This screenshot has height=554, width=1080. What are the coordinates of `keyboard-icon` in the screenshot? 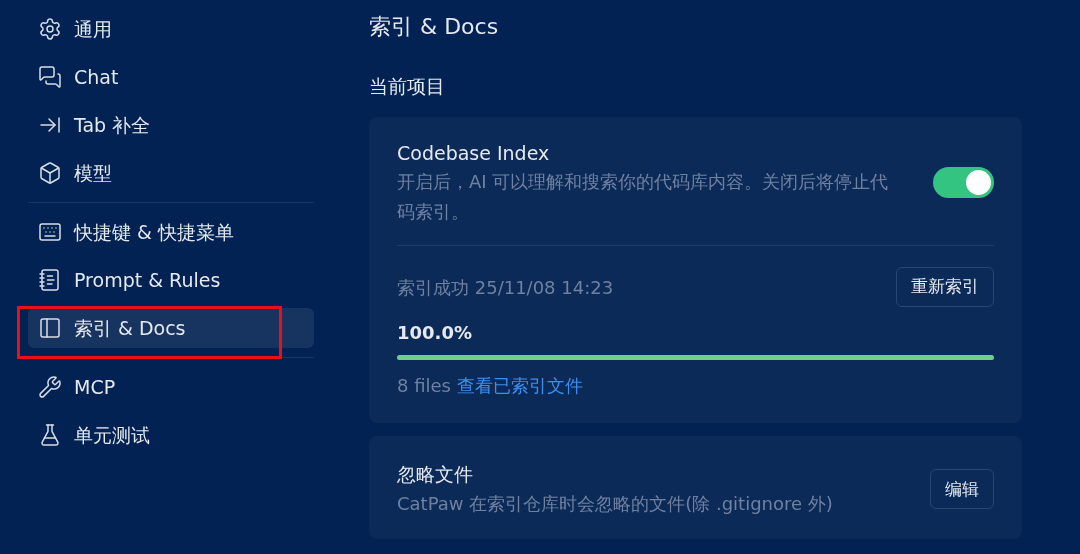 It's located at (50, 232).